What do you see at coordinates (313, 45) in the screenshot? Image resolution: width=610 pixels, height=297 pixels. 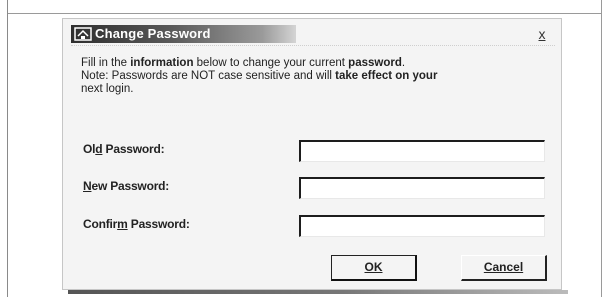 I see `title-separator` at bounding box center [313, 45].